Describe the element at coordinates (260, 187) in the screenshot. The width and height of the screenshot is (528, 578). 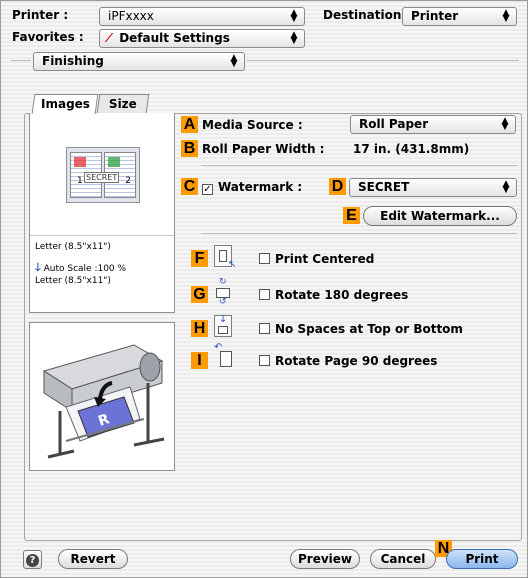
I see `watermark-label: Watermark :` at that location.